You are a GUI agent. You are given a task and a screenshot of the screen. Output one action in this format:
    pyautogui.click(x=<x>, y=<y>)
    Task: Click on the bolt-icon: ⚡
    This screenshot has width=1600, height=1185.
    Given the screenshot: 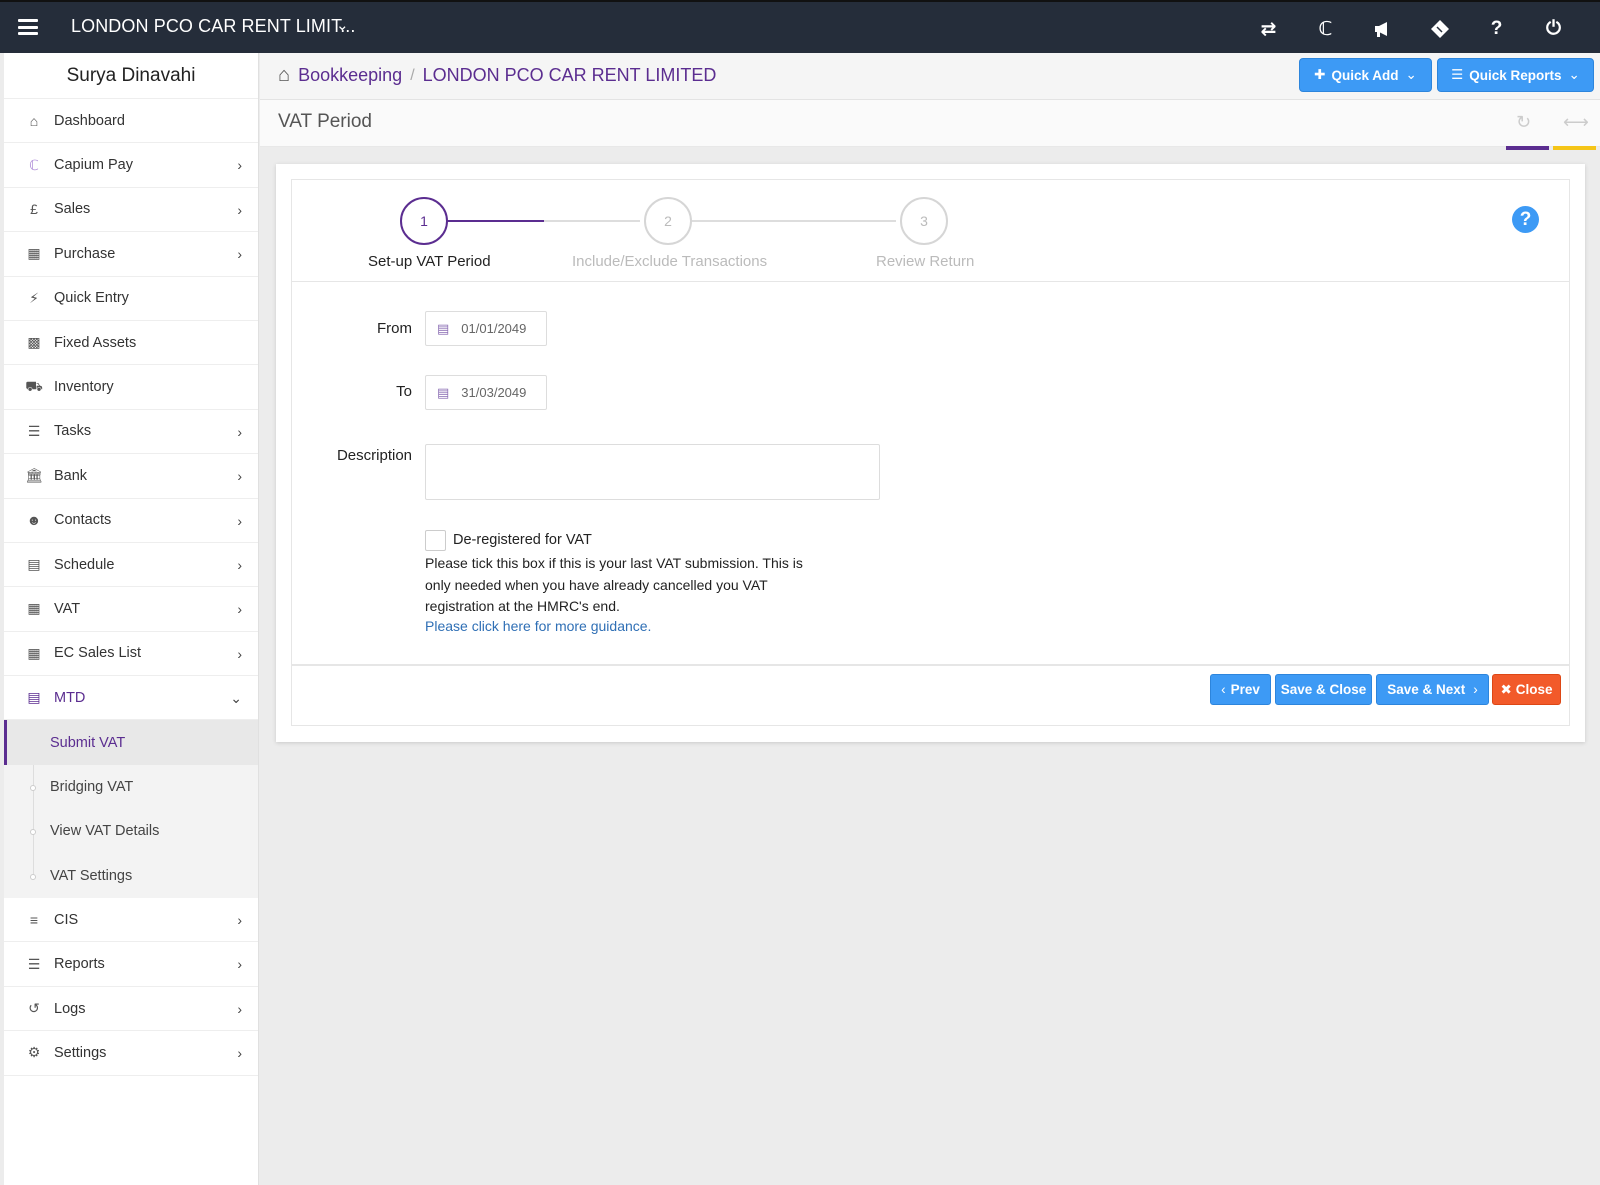 What is the action you would take?
    pyautogui.click(x=34, y=297)
    